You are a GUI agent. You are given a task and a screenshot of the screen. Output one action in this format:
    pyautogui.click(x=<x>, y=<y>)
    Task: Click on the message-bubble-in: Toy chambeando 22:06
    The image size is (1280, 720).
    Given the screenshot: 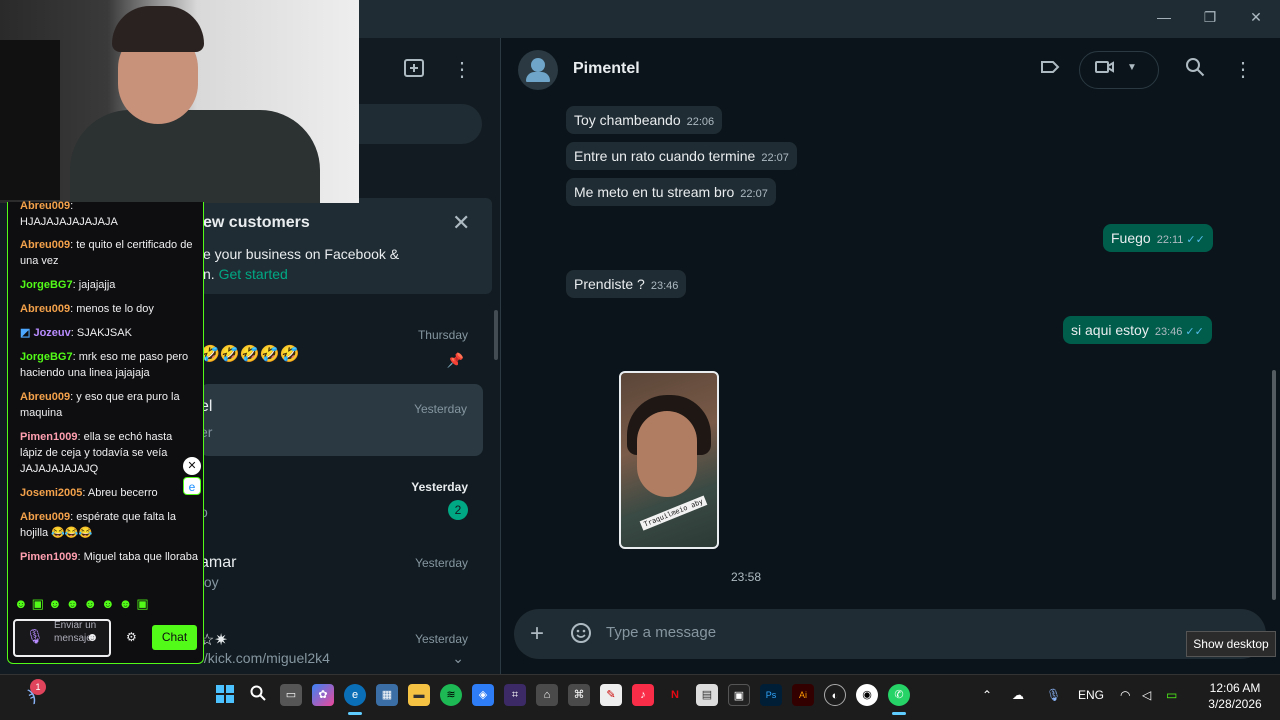 What is the action you would take?
    pyautogui.click(x=644, y=120)
    